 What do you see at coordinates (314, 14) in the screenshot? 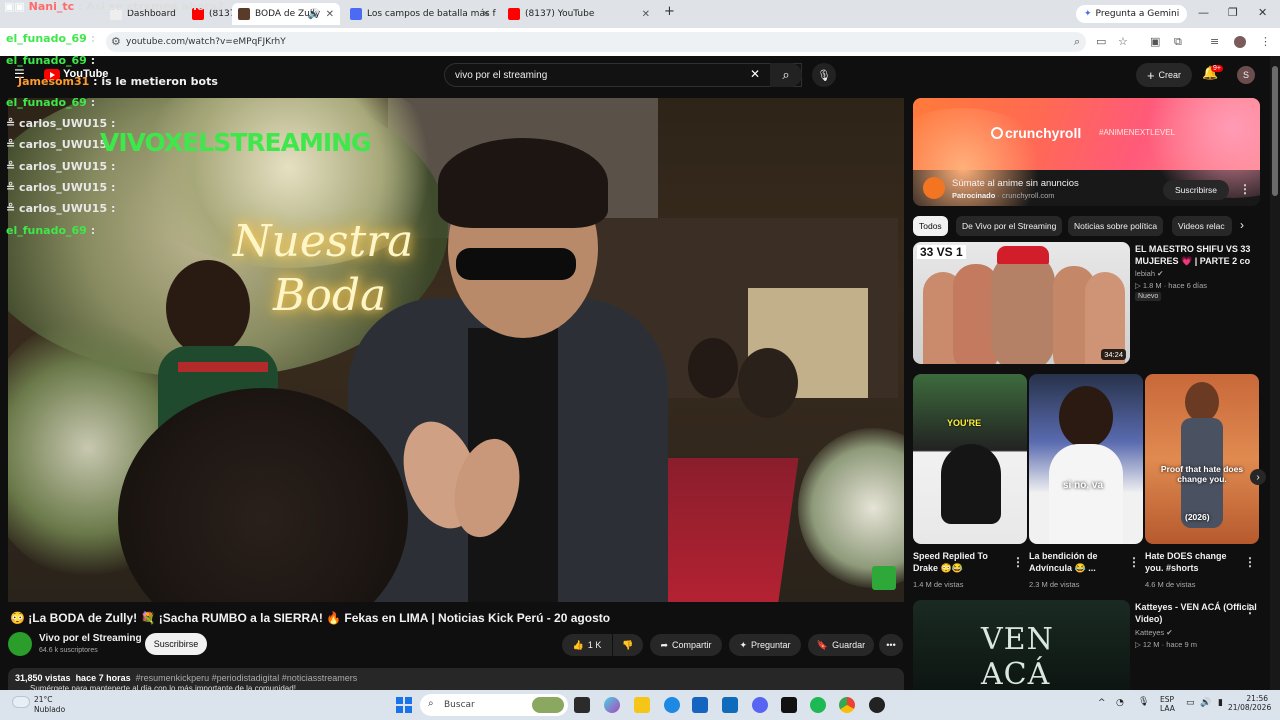
I see `tab-audio-icon: 🔊` at bounding box center [314, 14].